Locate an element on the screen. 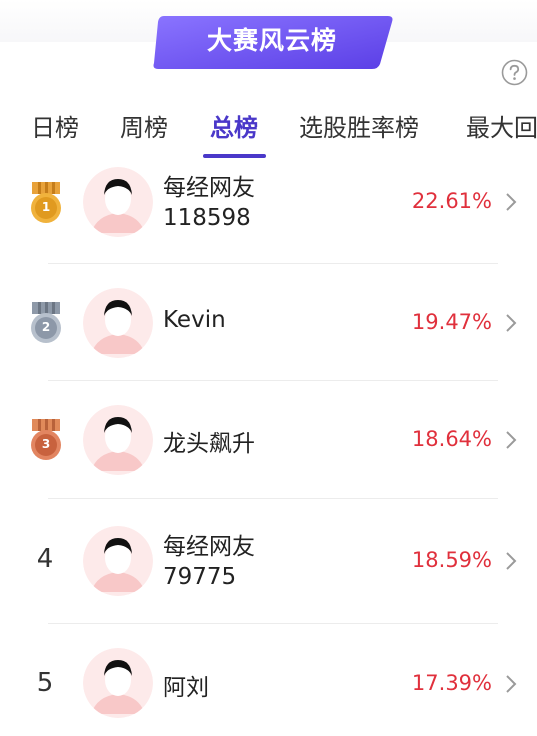  user-name: 阿刘 is located at coordinates (186, 688).